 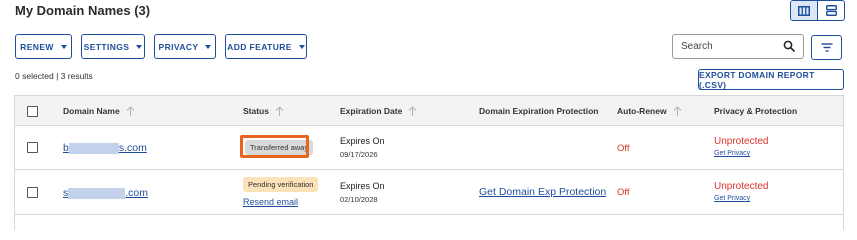 I want to click on privacy-button: PRIVACY, so click(x=185, y=46).